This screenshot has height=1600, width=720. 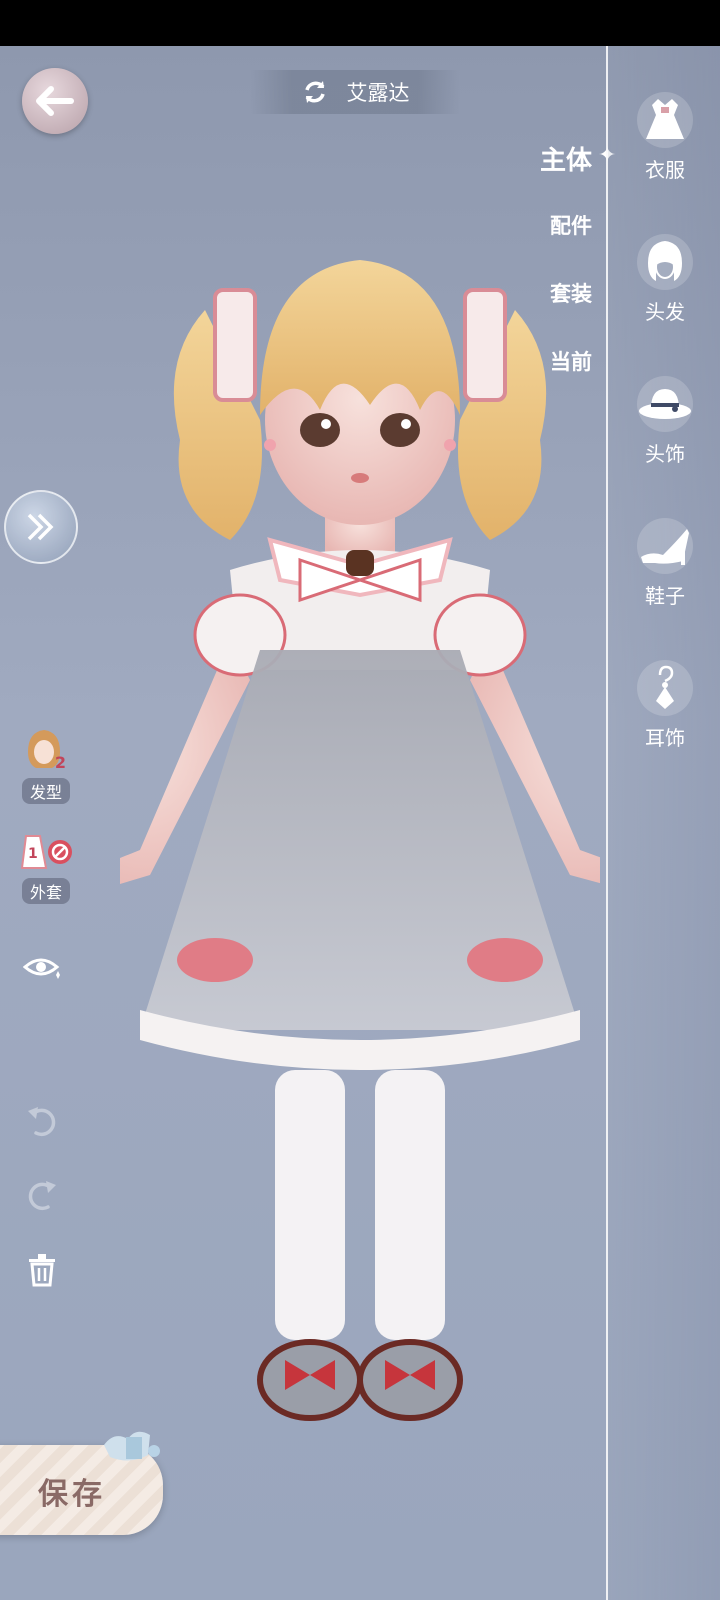 What do you see at coordinates (665, 262) in the screenshot?
I see `hair-icon` at bounding box center [665, 262].